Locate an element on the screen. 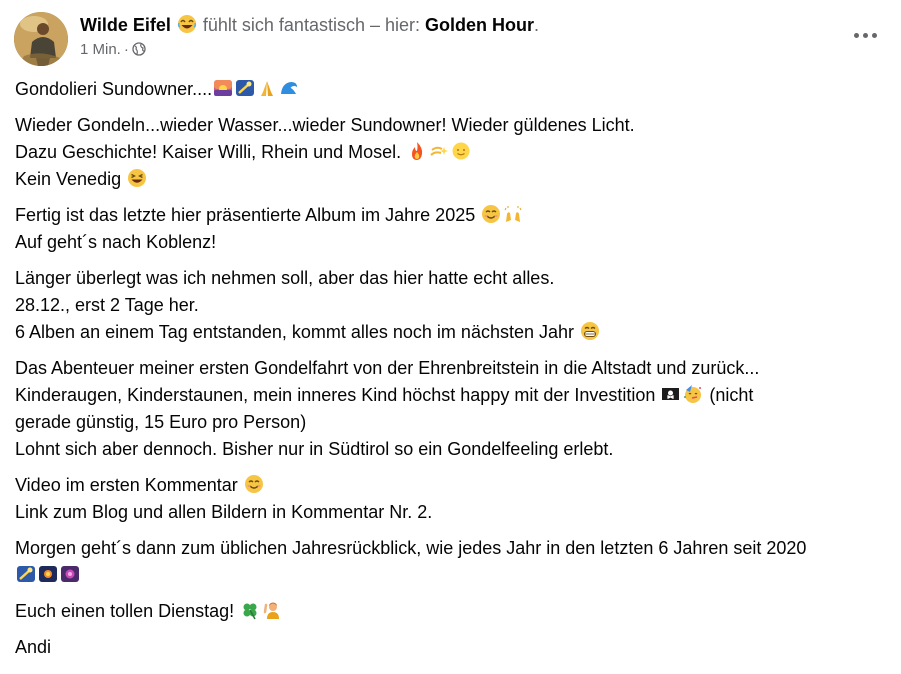 The height and width of the screenshot is (674, 901). post-line: Euch einen tollen Dienstag! is located at coordinates (454, 611).